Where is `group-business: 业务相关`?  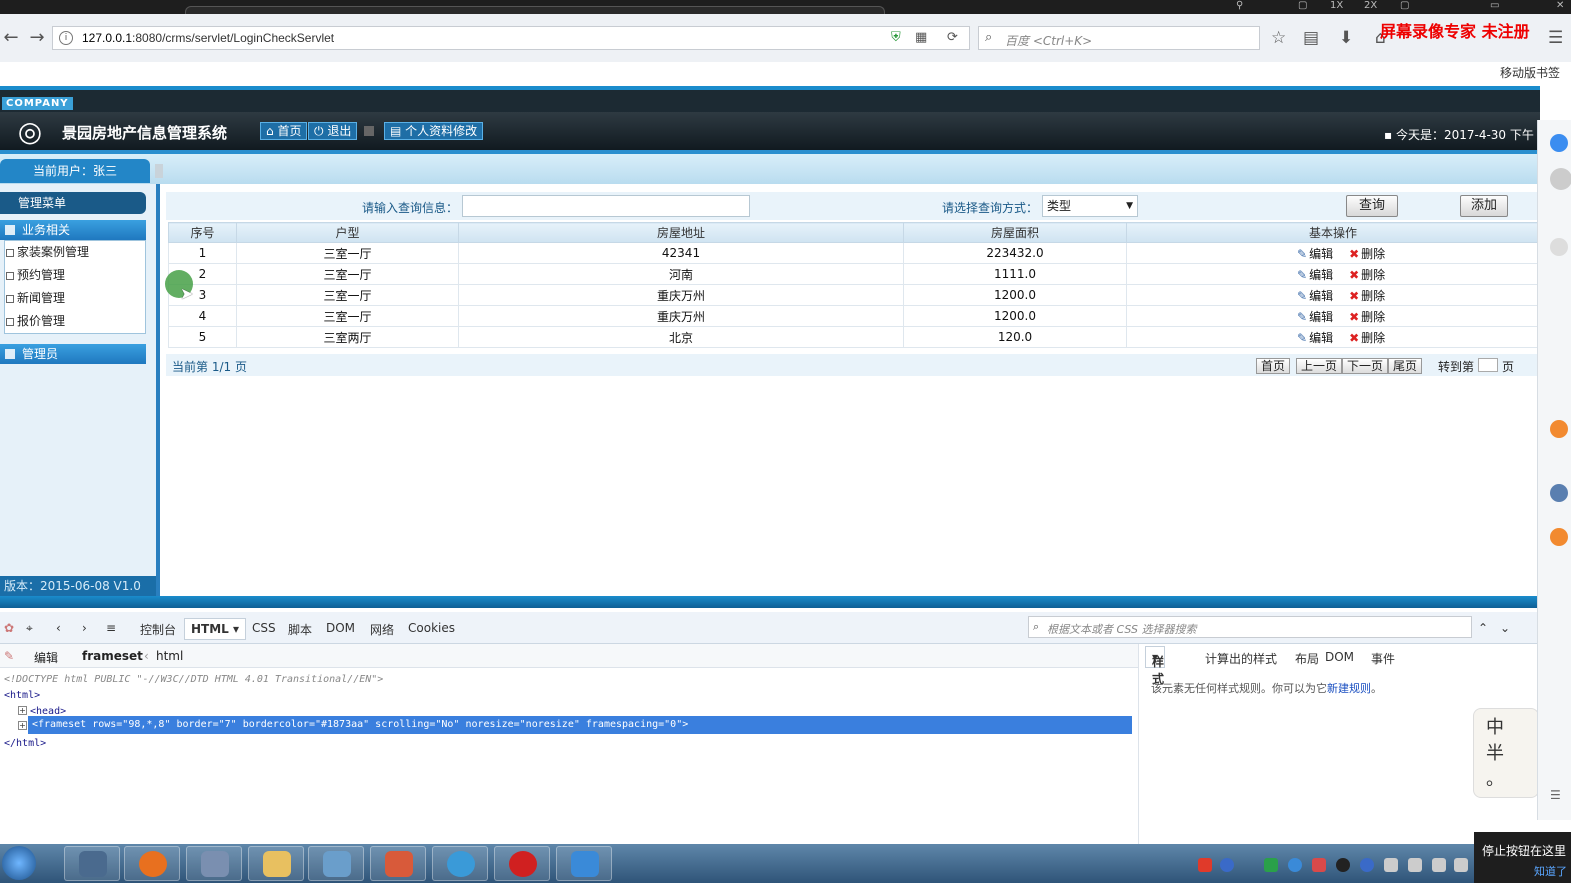
group-business: 业务相关 is located at coordinates (73, 230).